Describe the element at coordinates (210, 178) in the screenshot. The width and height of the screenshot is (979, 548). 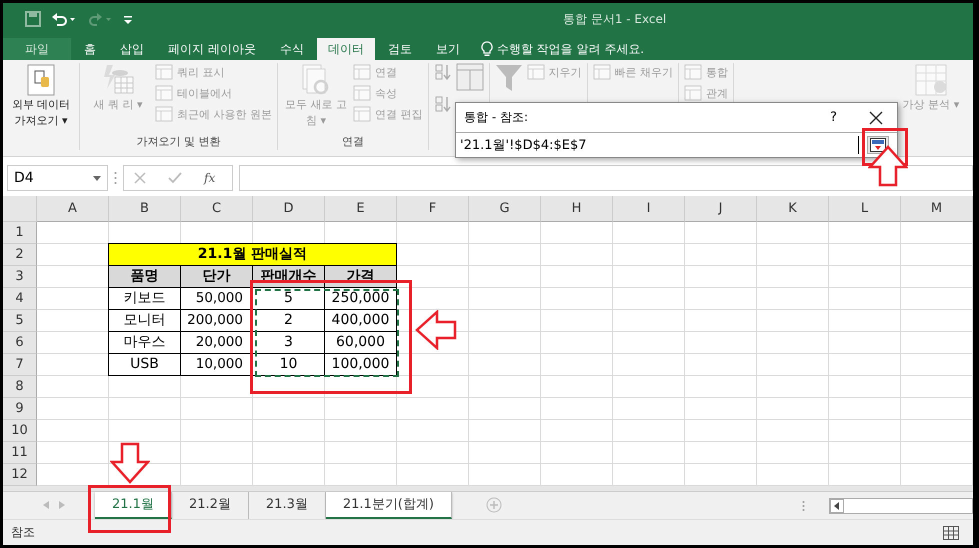
I see `insert-function-button: fx` at that location.